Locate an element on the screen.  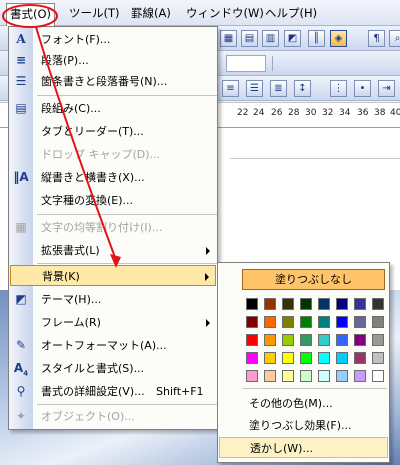
paragraph-icon: ≡ is located at coordinates (21, 60).